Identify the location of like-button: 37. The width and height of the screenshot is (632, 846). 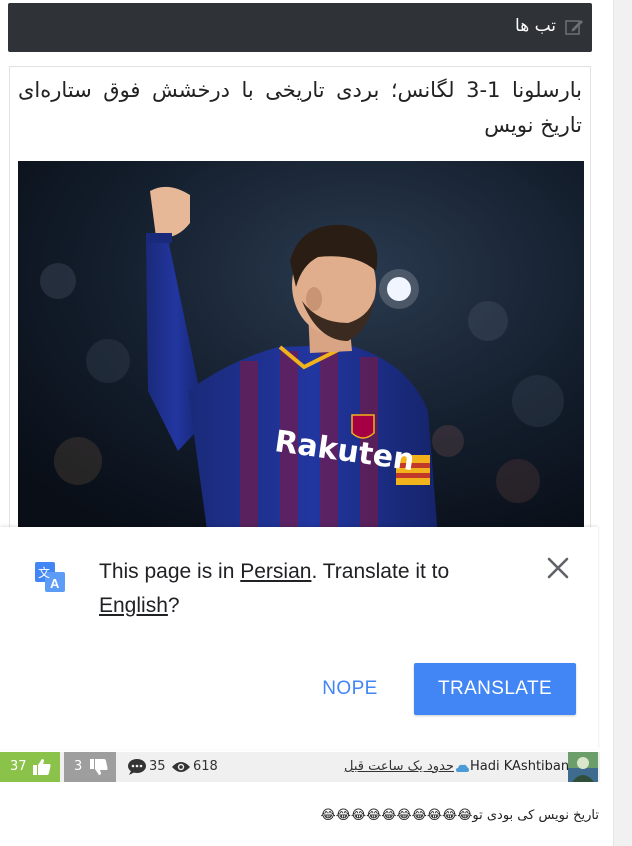
(30, 767).